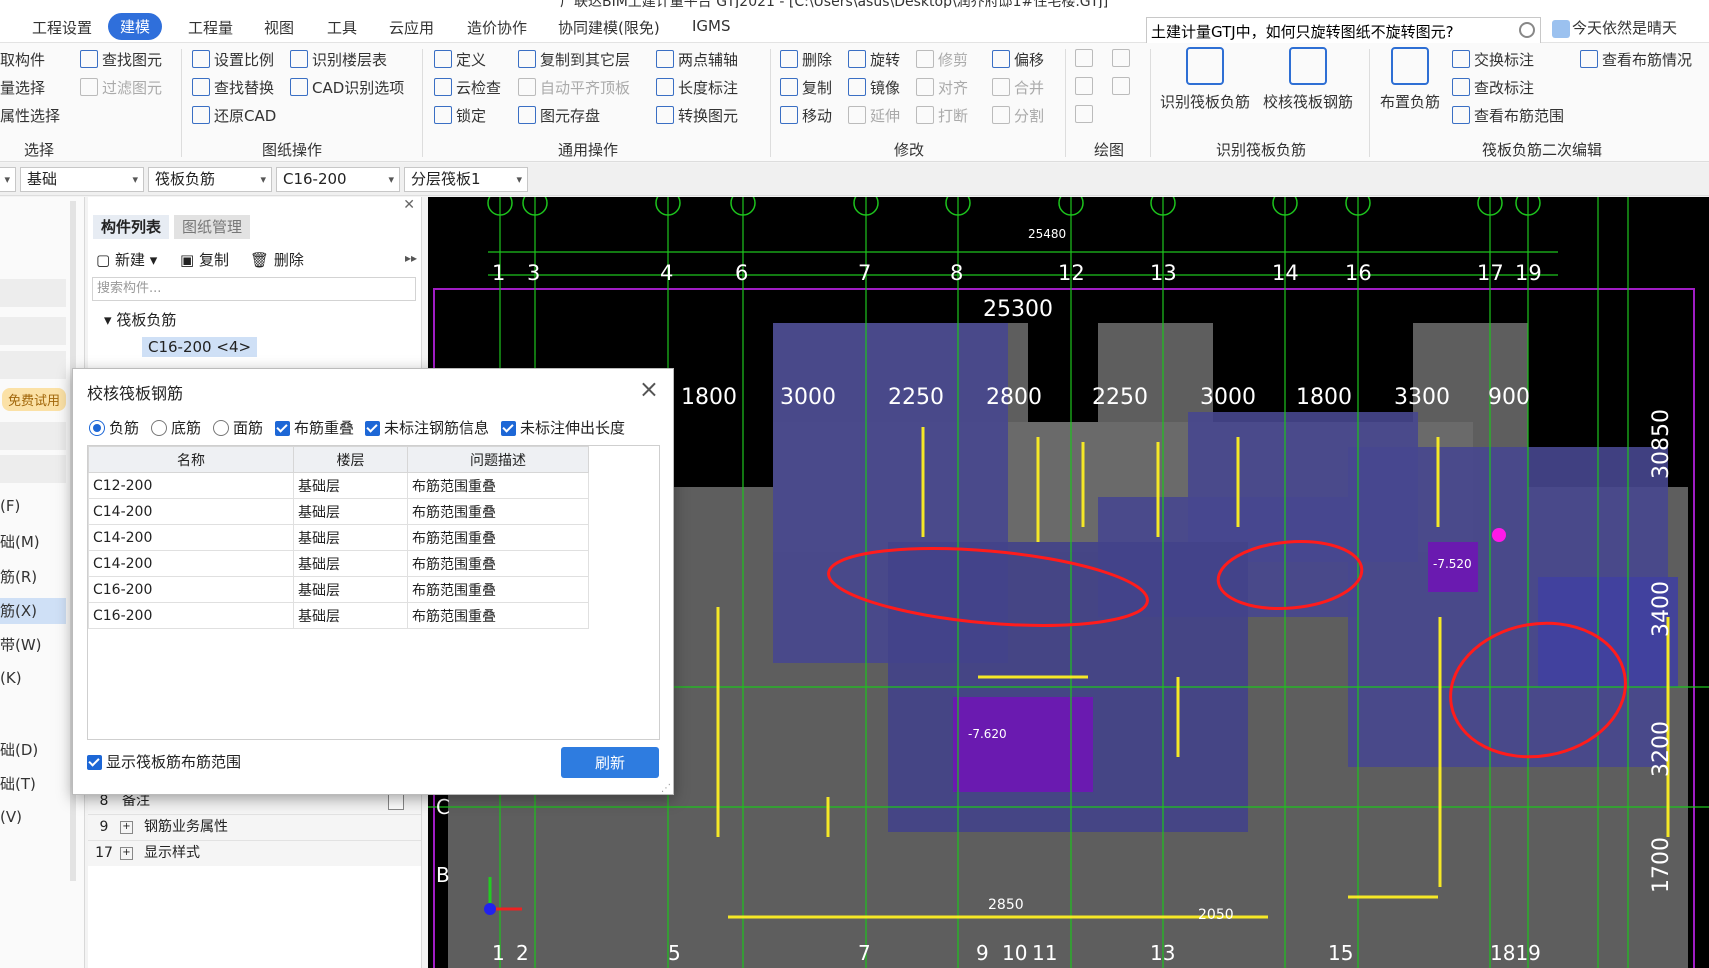  Describe the element at coordinates (497, 27) in the screenshot. I see `menu-cost-collab: 造价协作` at that location.